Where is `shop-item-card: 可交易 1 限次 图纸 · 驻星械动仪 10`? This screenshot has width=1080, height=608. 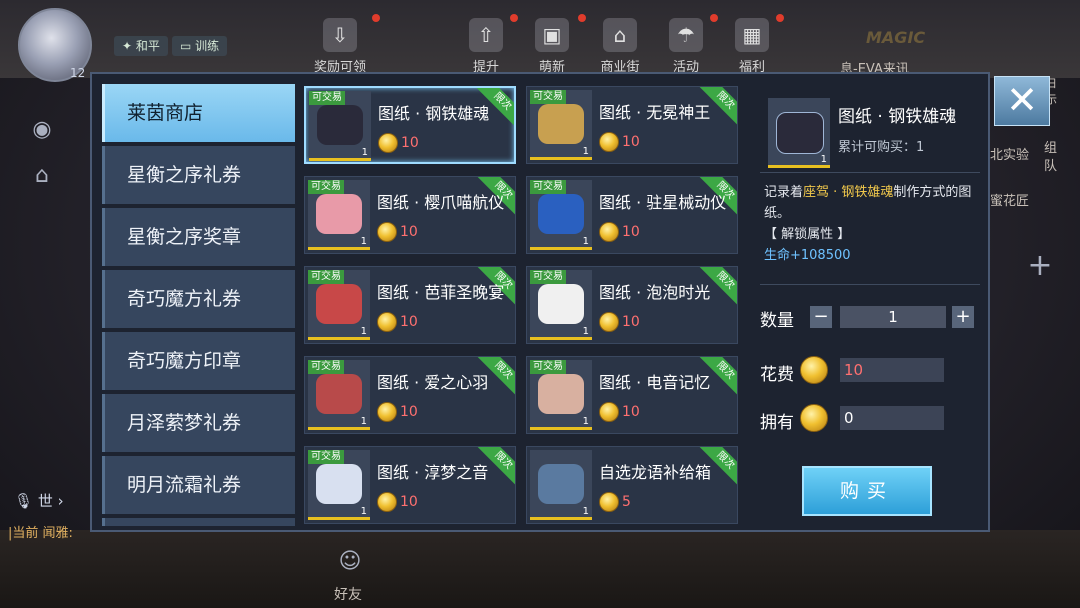 shop-item-card: 可交易 1 限次 图纸 · 驻星械动仪 10 is located at coordinates (632, 215).